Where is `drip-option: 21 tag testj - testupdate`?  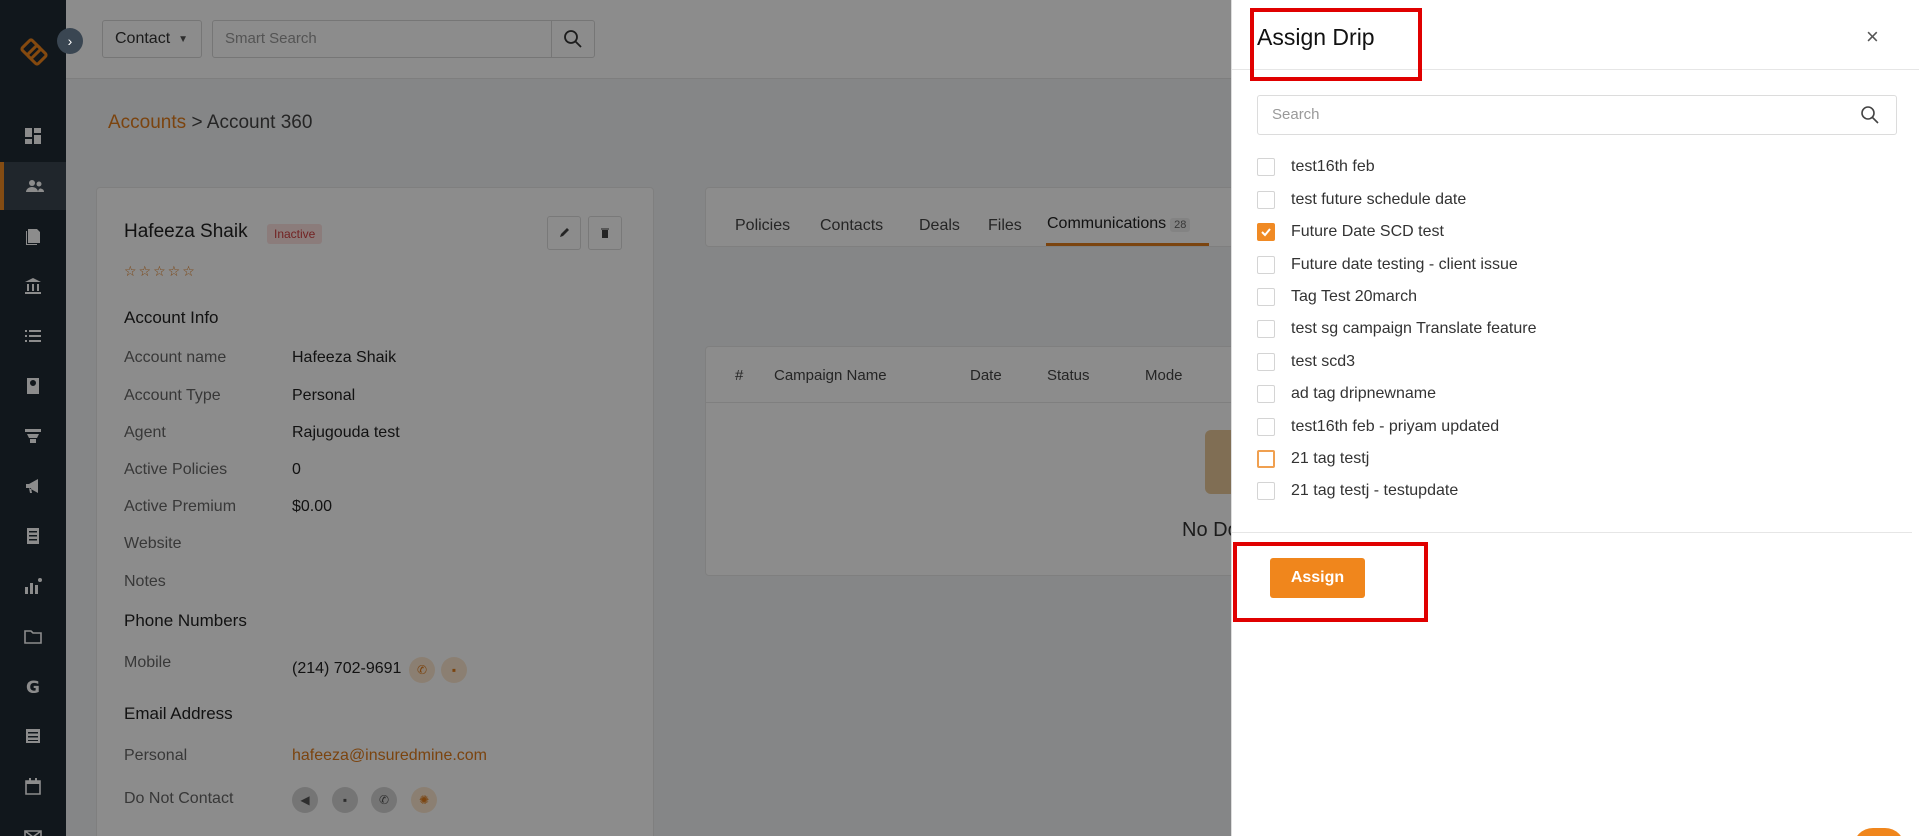 drip-option: 21 tag testj - testupdate is located at coordinates (1357, 491).